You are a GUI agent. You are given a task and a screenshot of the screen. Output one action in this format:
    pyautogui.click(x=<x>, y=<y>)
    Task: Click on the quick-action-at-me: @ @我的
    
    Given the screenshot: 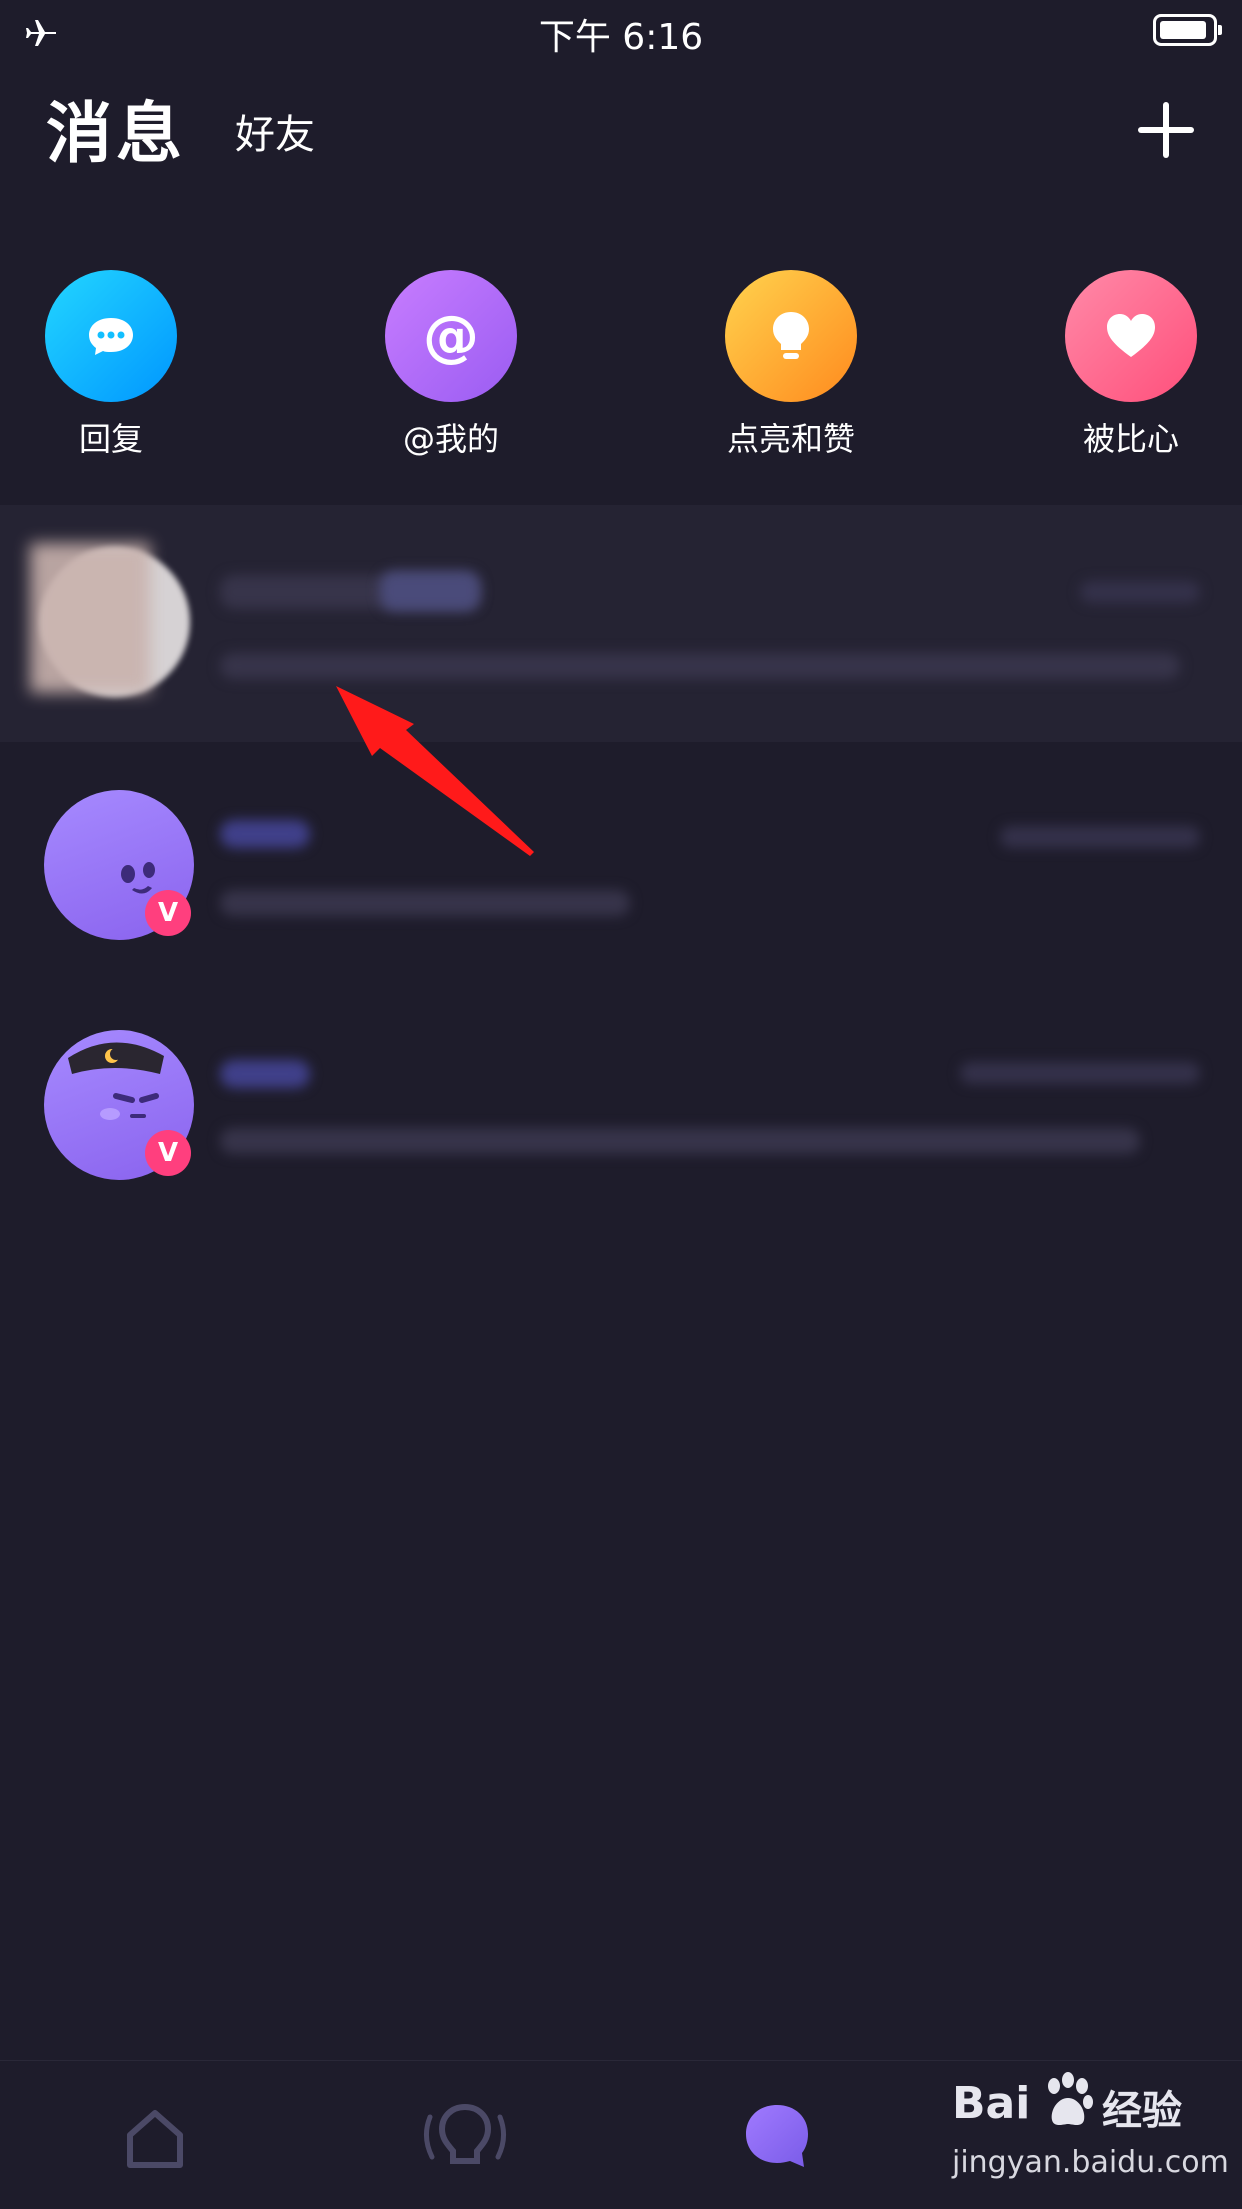 What is the action you would take?
    pyautogui.click(x=451, y=365)
    